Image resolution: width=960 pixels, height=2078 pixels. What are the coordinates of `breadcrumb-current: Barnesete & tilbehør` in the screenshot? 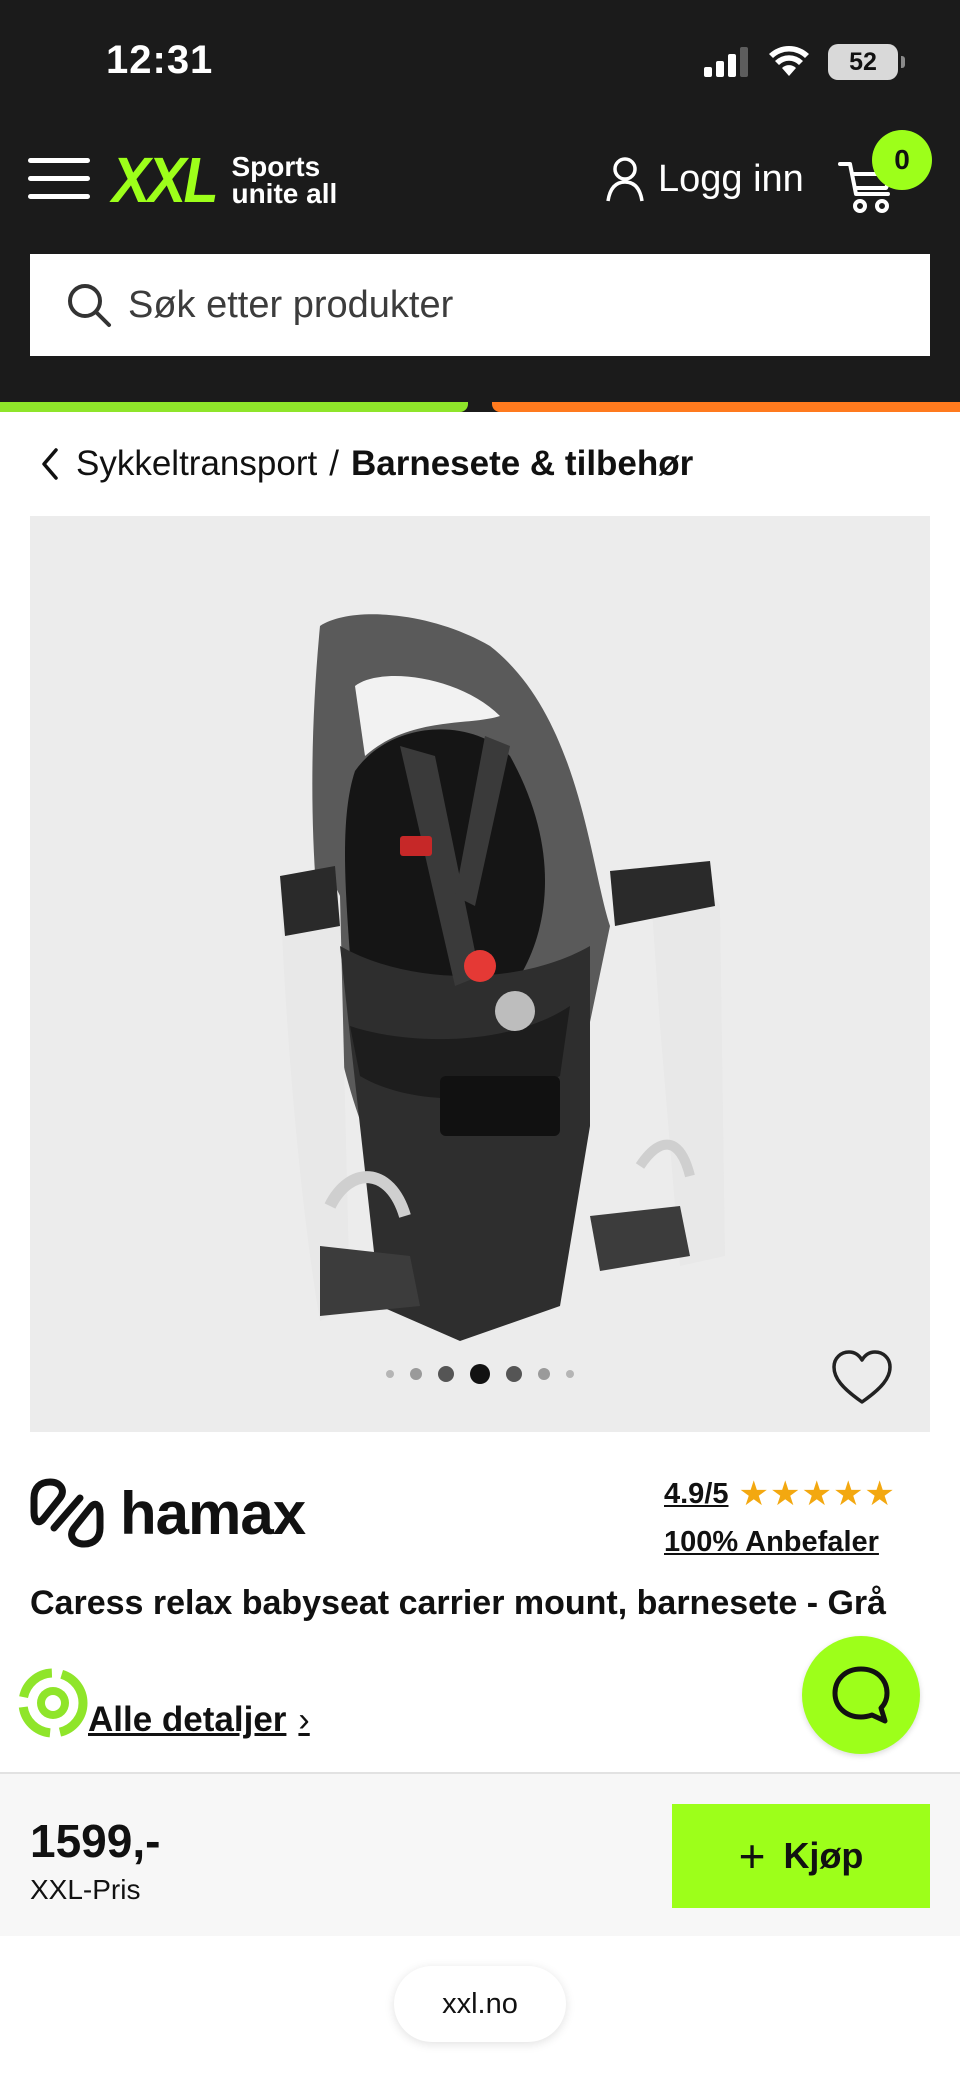 It's located at (522, 463).